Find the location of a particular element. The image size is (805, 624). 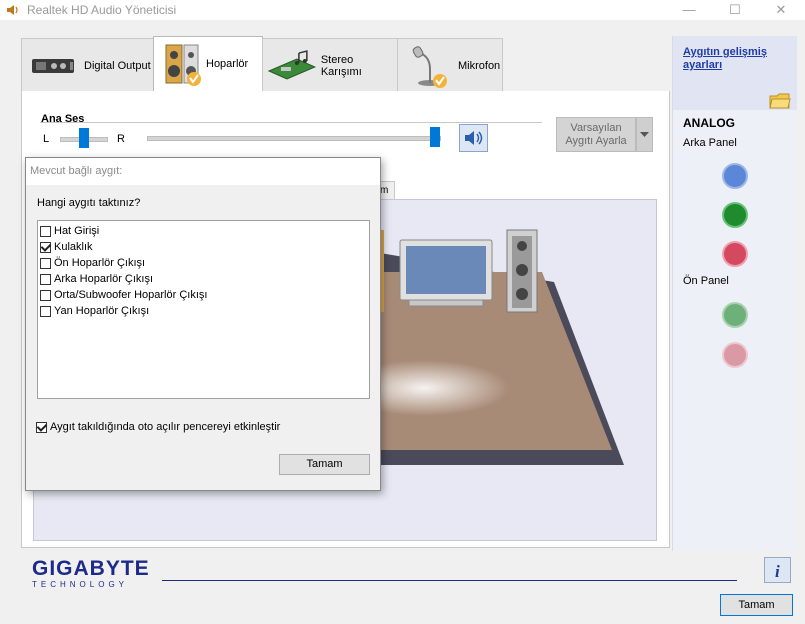

speaker-volume-icon is located at coordinates (474, 138).